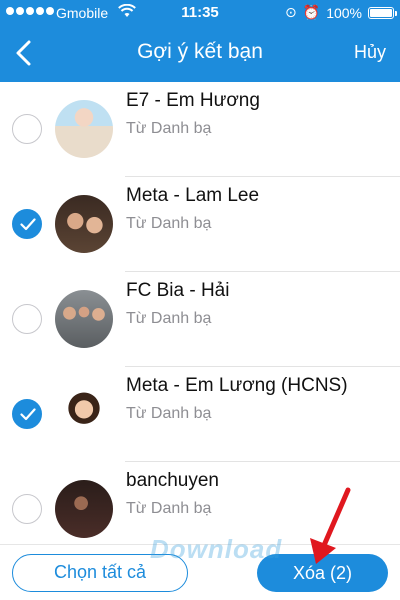  What do you see at coordinates (370, 52) in the screenshot?
I see `cancel-button: Hủy` at bounding box center [370, 52].